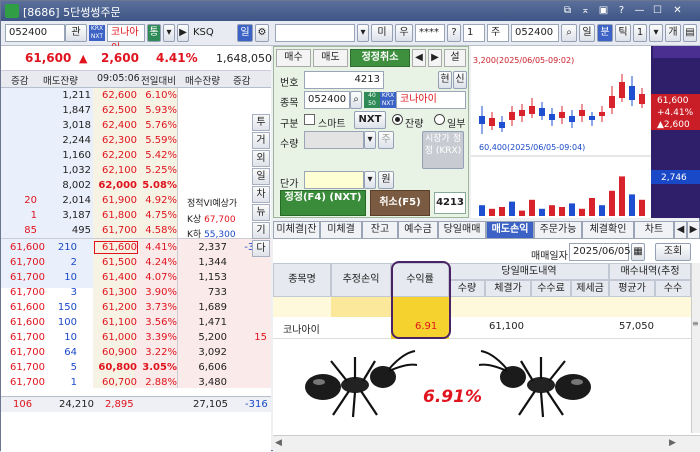 This screenshot has width=700, height=452. I want to click on close-icon: ✕, so click(677, 10).